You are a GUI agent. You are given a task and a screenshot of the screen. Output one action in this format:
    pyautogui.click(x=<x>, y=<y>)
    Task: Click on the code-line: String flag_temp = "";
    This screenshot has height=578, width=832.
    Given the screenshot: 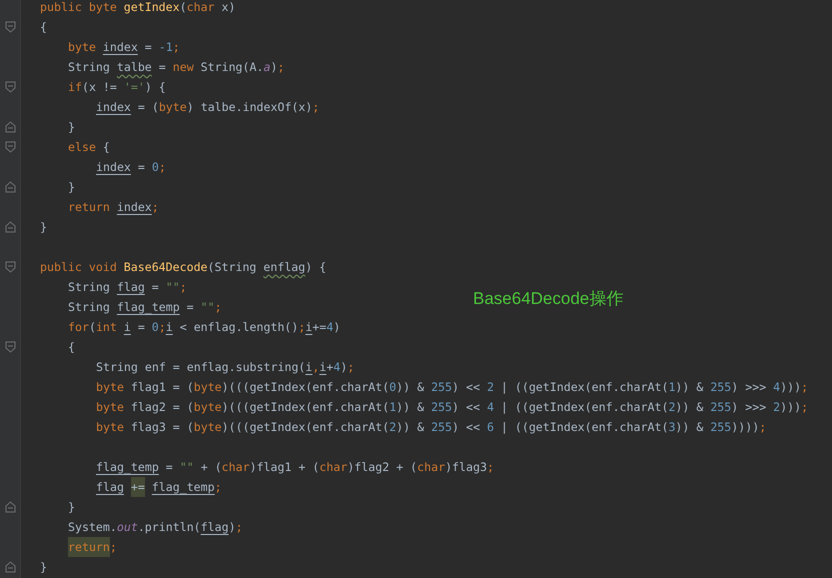 What is the action you would take?
    pyautogui.click(x=145, y=307)
    